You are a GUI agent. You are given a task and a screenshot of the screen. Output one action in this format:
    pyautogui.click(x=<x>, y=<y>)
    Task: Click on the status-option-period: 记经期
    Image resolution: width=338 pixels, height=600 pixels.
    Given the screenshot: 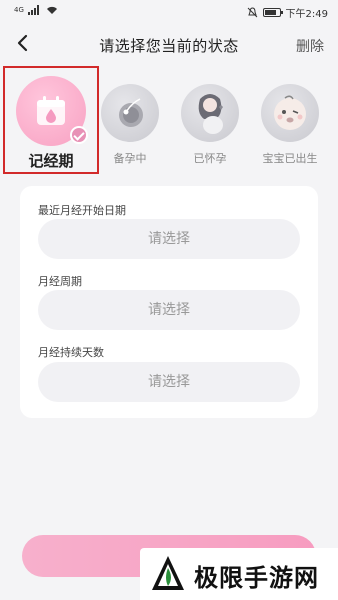 What is the action you would take?
    pyautogui.click(x=51, y=120)
    